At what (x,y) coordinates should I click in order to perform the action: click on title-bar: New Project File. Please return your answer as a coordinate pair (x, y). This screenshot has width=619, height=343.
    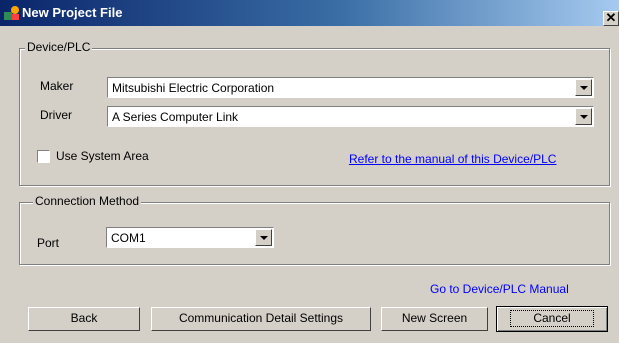
    Looking at the image, I should click on (309, 13).